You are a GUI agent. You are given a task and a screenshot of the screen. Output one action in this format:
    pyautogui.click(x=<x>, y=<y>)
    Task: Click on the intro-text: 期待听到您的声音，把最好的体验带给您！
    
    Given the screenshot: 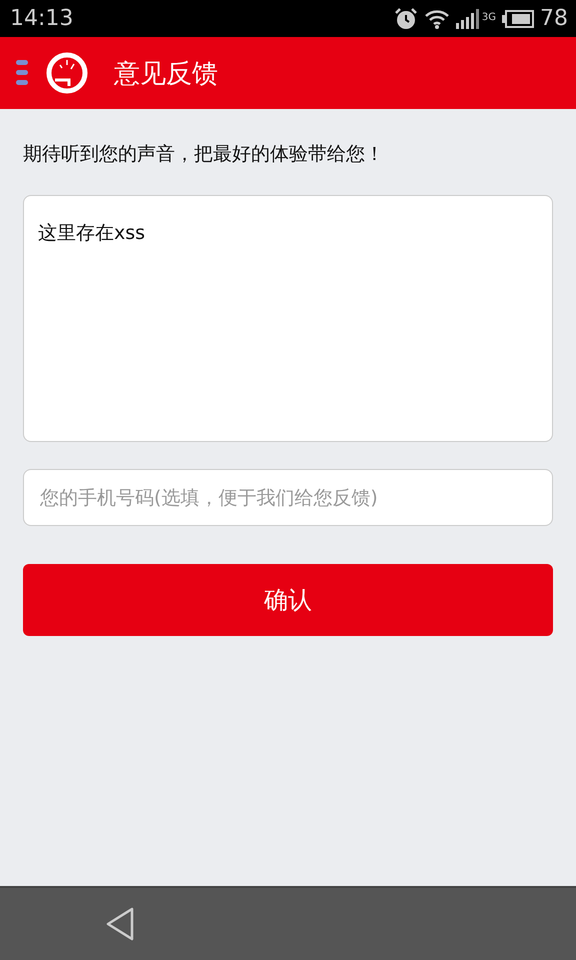 What is the action you would take?
    pyautogui.click(x=204, y=154)
    